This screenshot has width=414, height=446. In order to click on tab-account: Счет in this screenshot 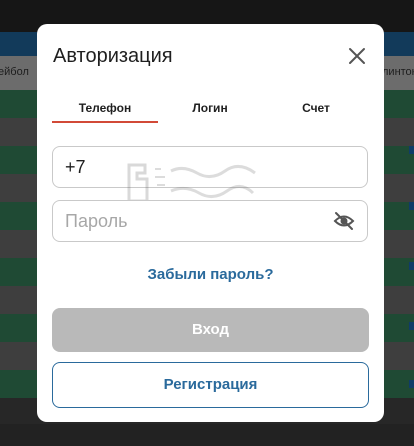, I will do `click(316, 106)`.